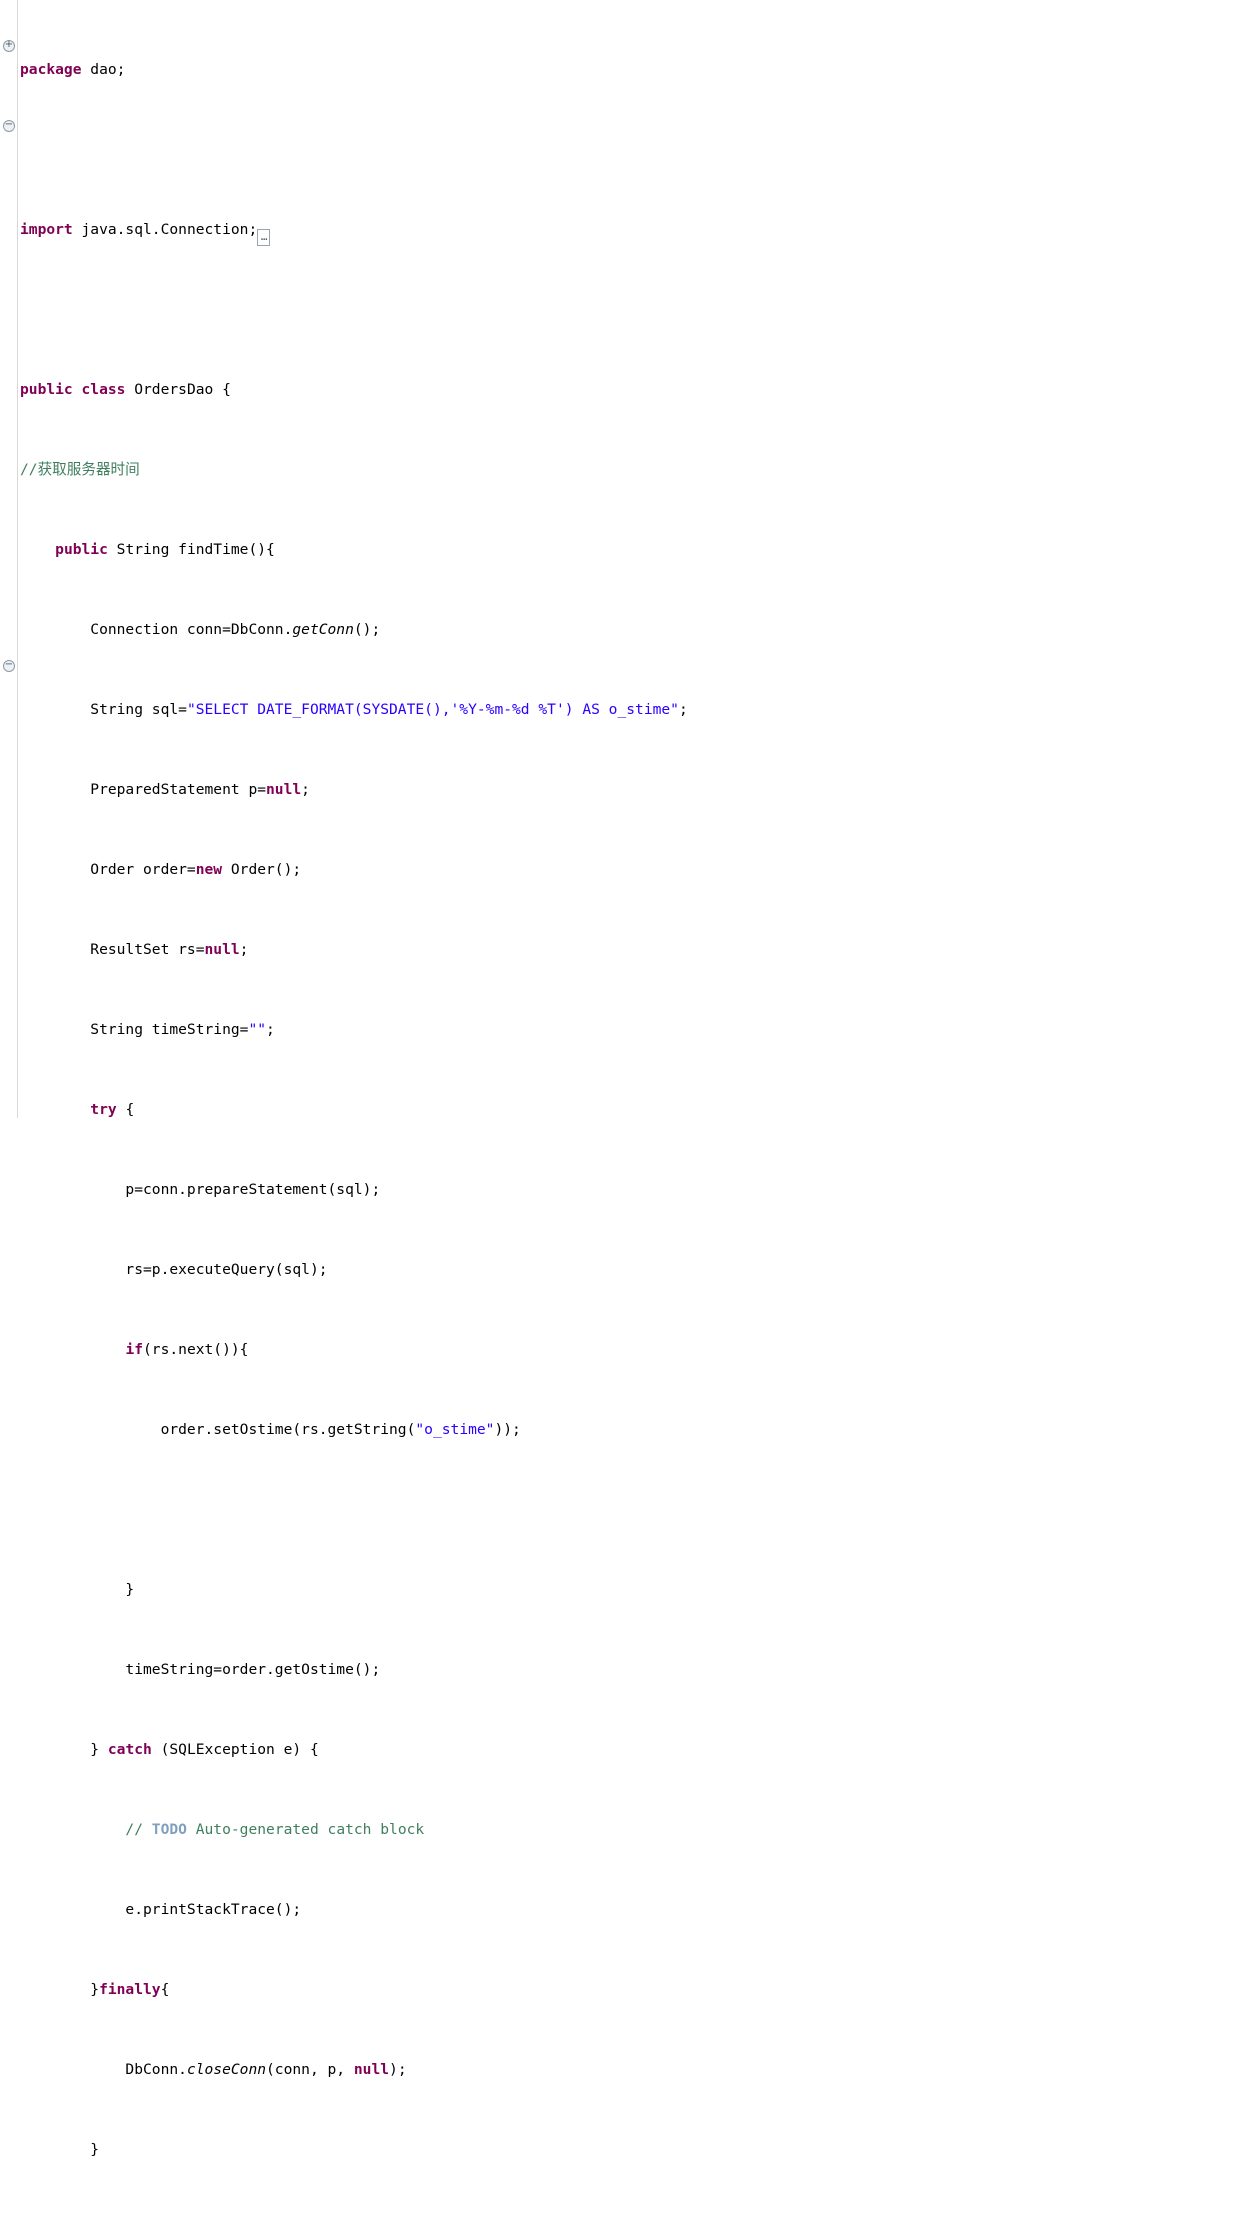 This screenshot has height=2236, width=1240. What do you see at coordinates (191, 549) in the screenshot?
I see `code-text: String findTime(){` at bounding box center [191, 549].